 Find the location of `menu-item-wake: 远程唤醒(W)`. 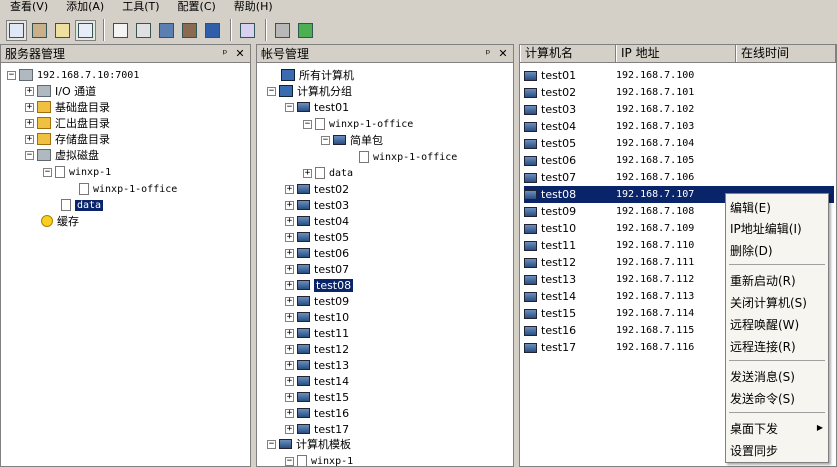

menu-item-wake: 远程唤醒(W) is located at coordinates (764, 324).